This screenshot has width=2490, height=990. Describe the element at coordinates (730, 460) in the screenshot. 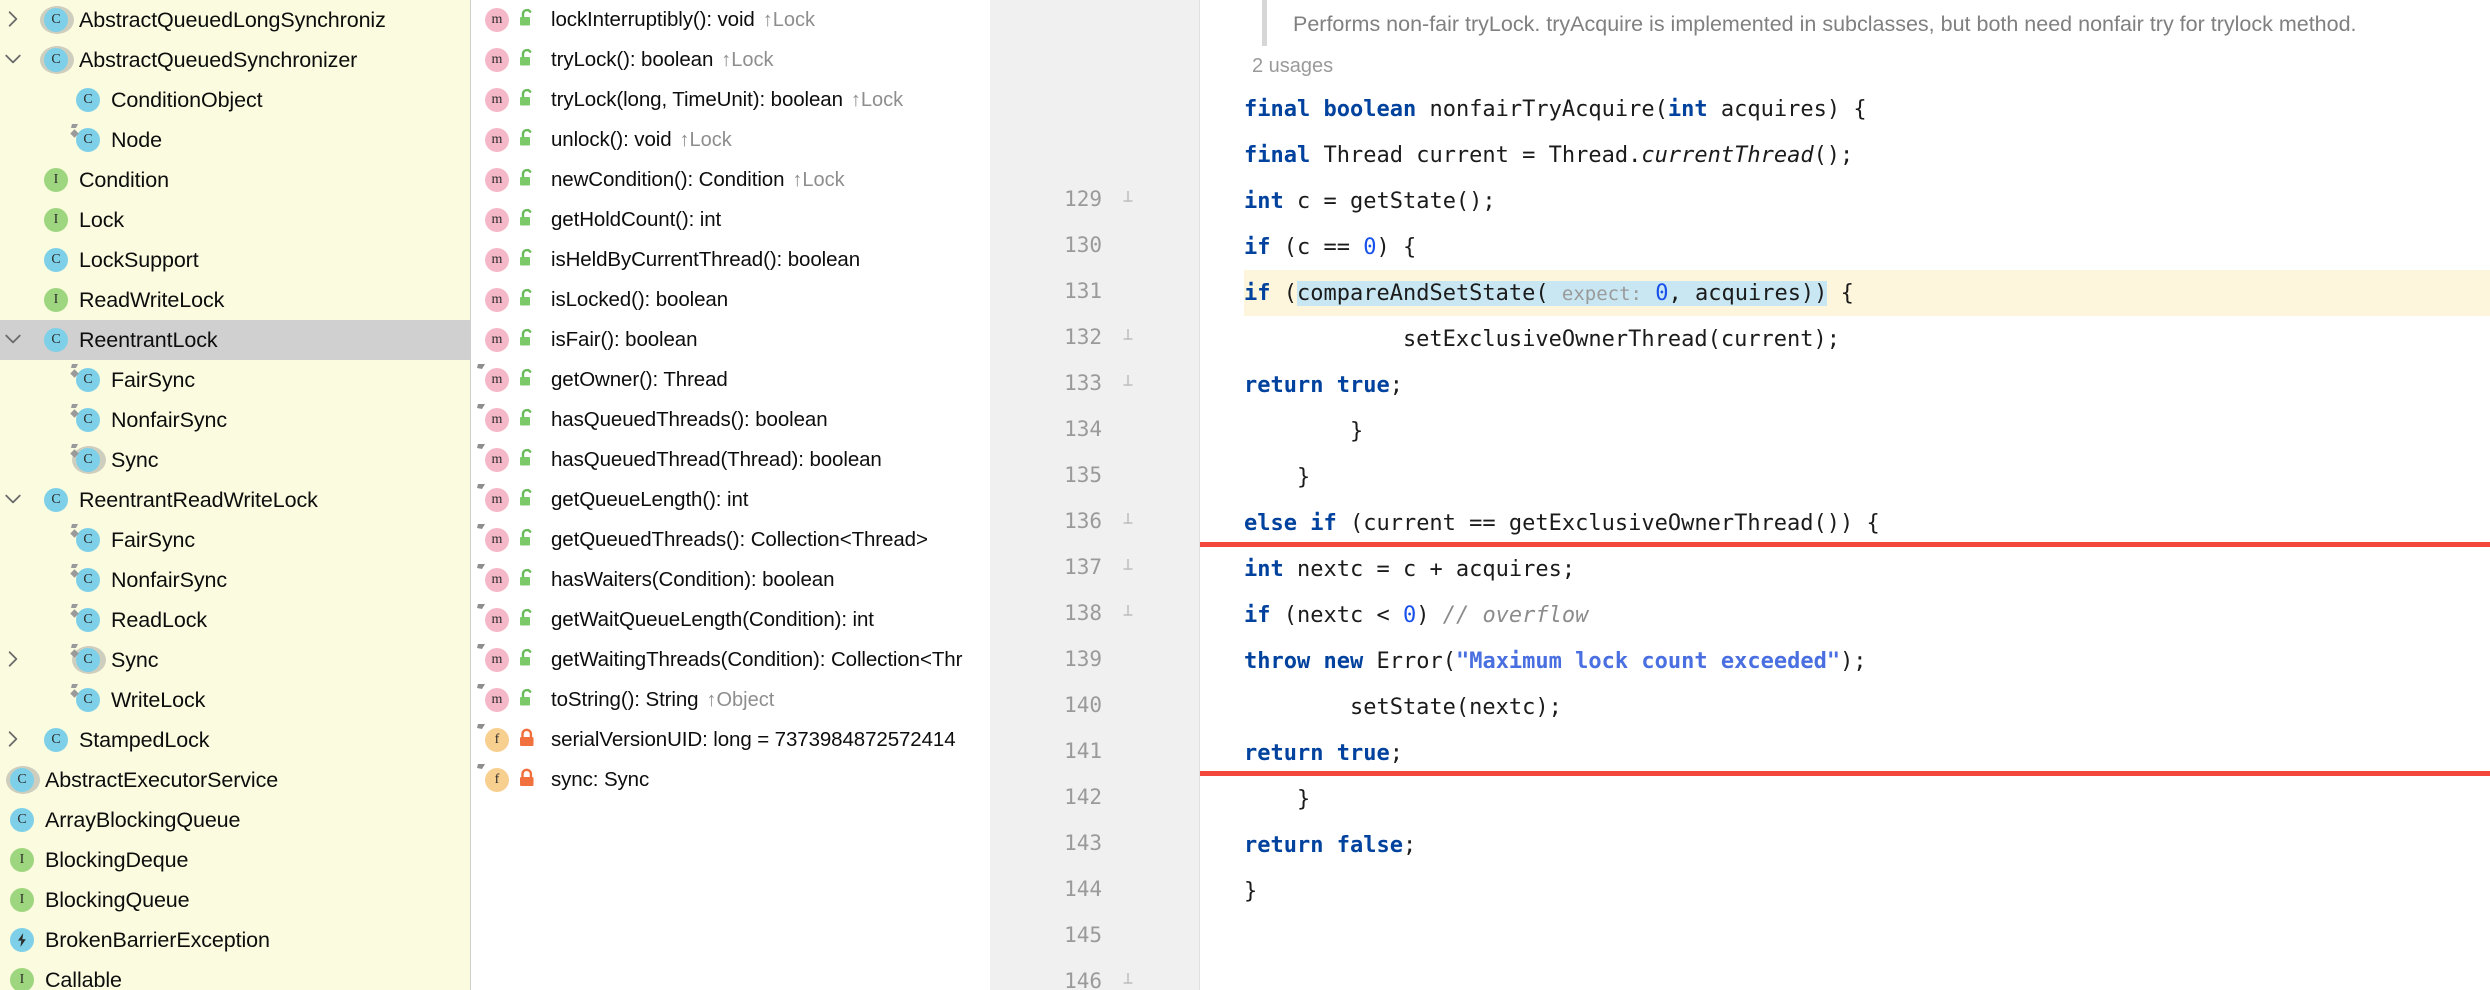

I see `member-item-hasqueuedthread: m hasQueuedThread(Thread): boolean` at that location.